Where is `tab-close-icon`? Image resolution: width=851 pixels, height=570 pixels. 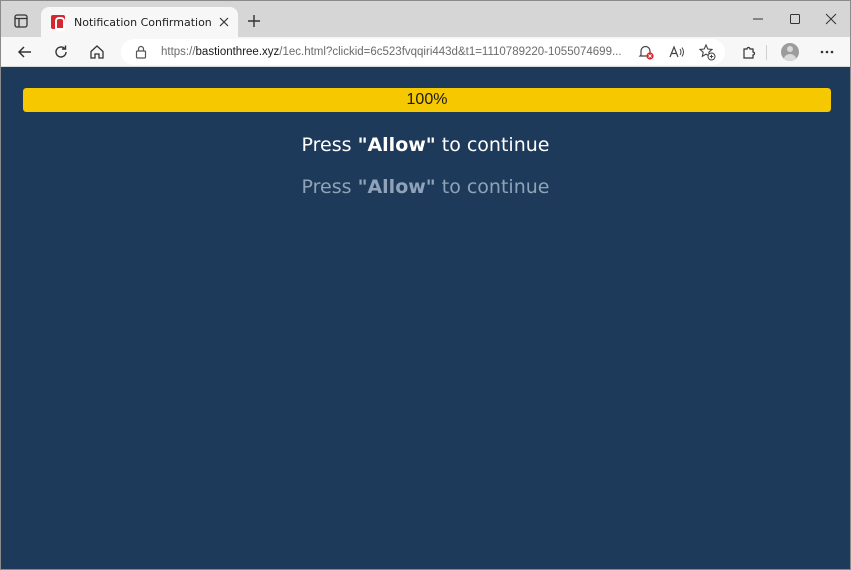
tab-close-icon is located at coordinates (224, 22).